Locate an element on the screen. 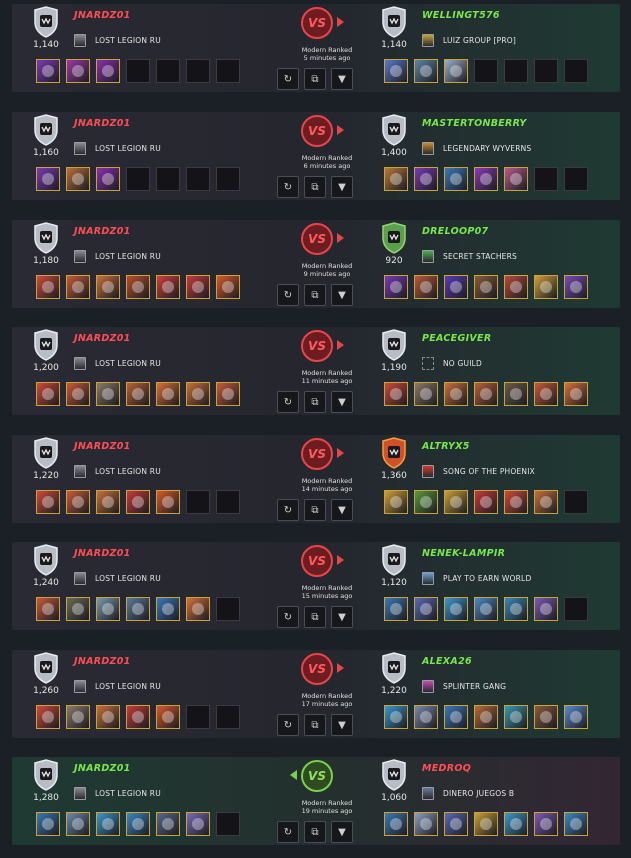 Image resolution: width=631 pixels, height=858 pixels. player-name: ALEXA26 is located at coordinates (447, 661).